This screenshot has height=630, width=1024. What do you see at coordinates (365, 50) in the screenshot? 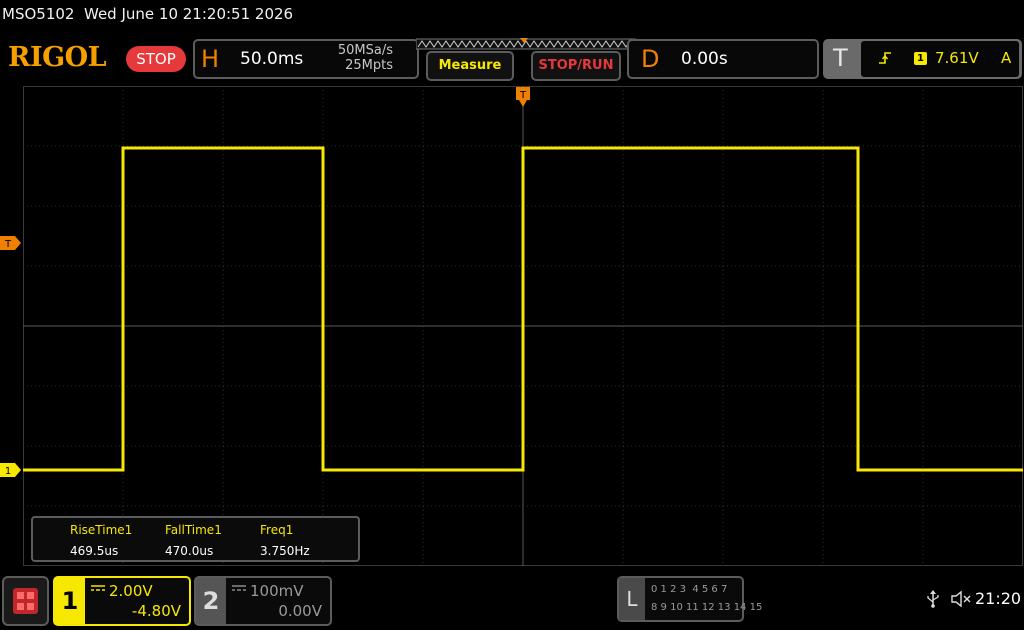
I see `sample-rate: 50MSa/s` at bounding box center [365, 50].